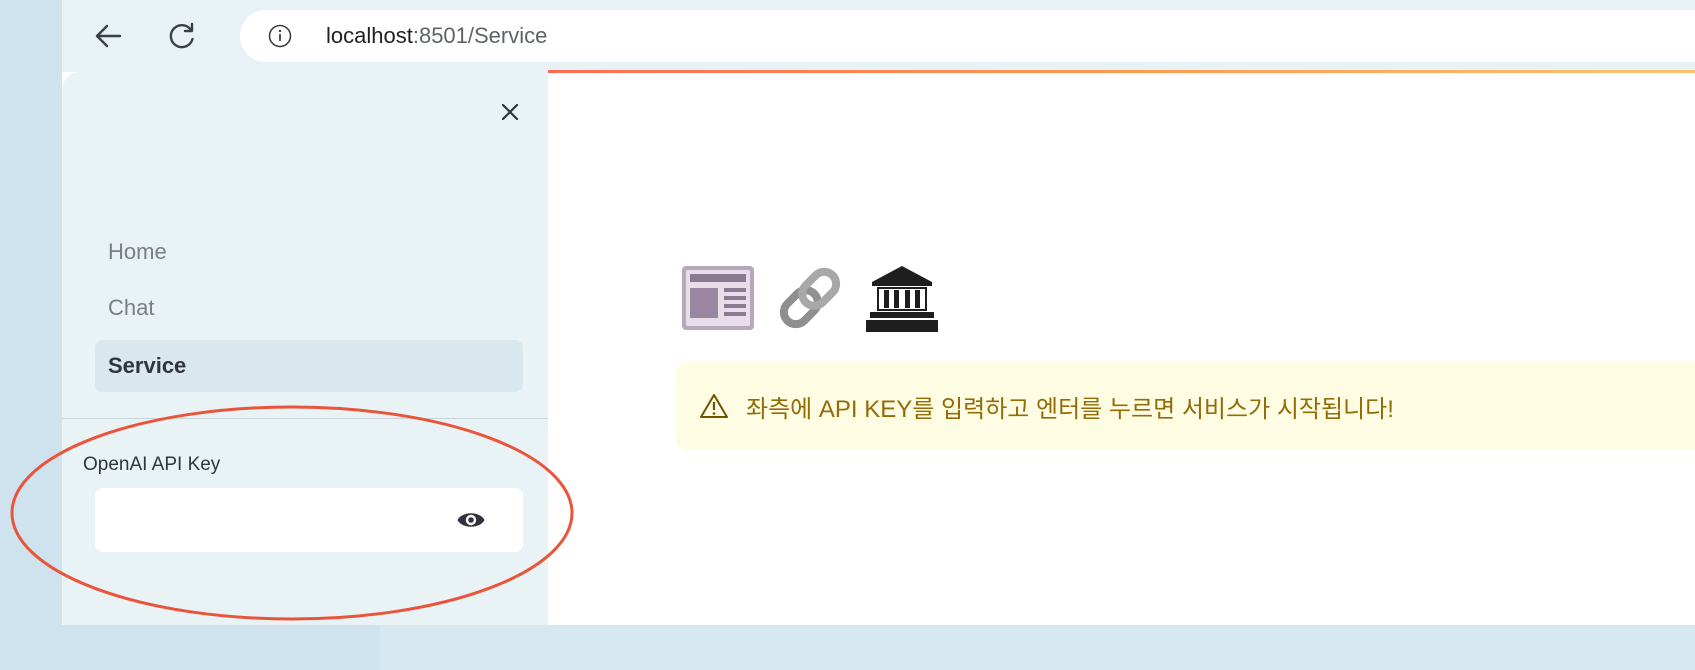  I want to click on sidebar-item-chat: Chat, so click(309, 308).